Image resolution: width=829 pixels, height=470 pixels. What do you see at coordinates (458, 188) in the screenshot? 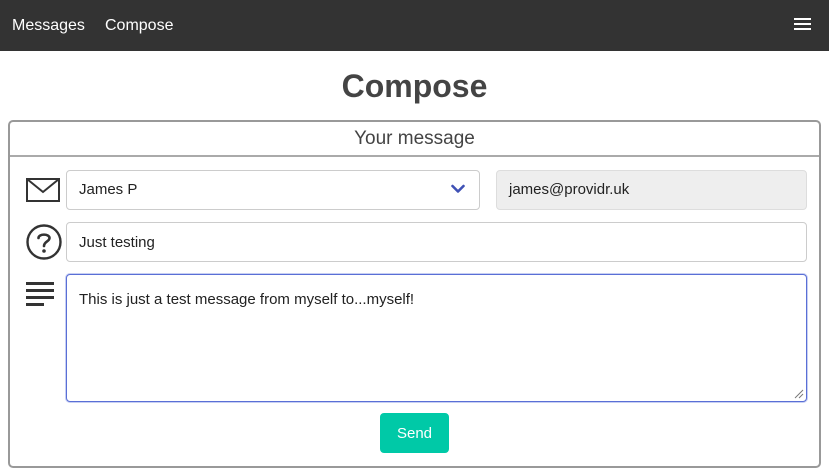
I see `chevron-down-icon` at bounding box center [458, 188].